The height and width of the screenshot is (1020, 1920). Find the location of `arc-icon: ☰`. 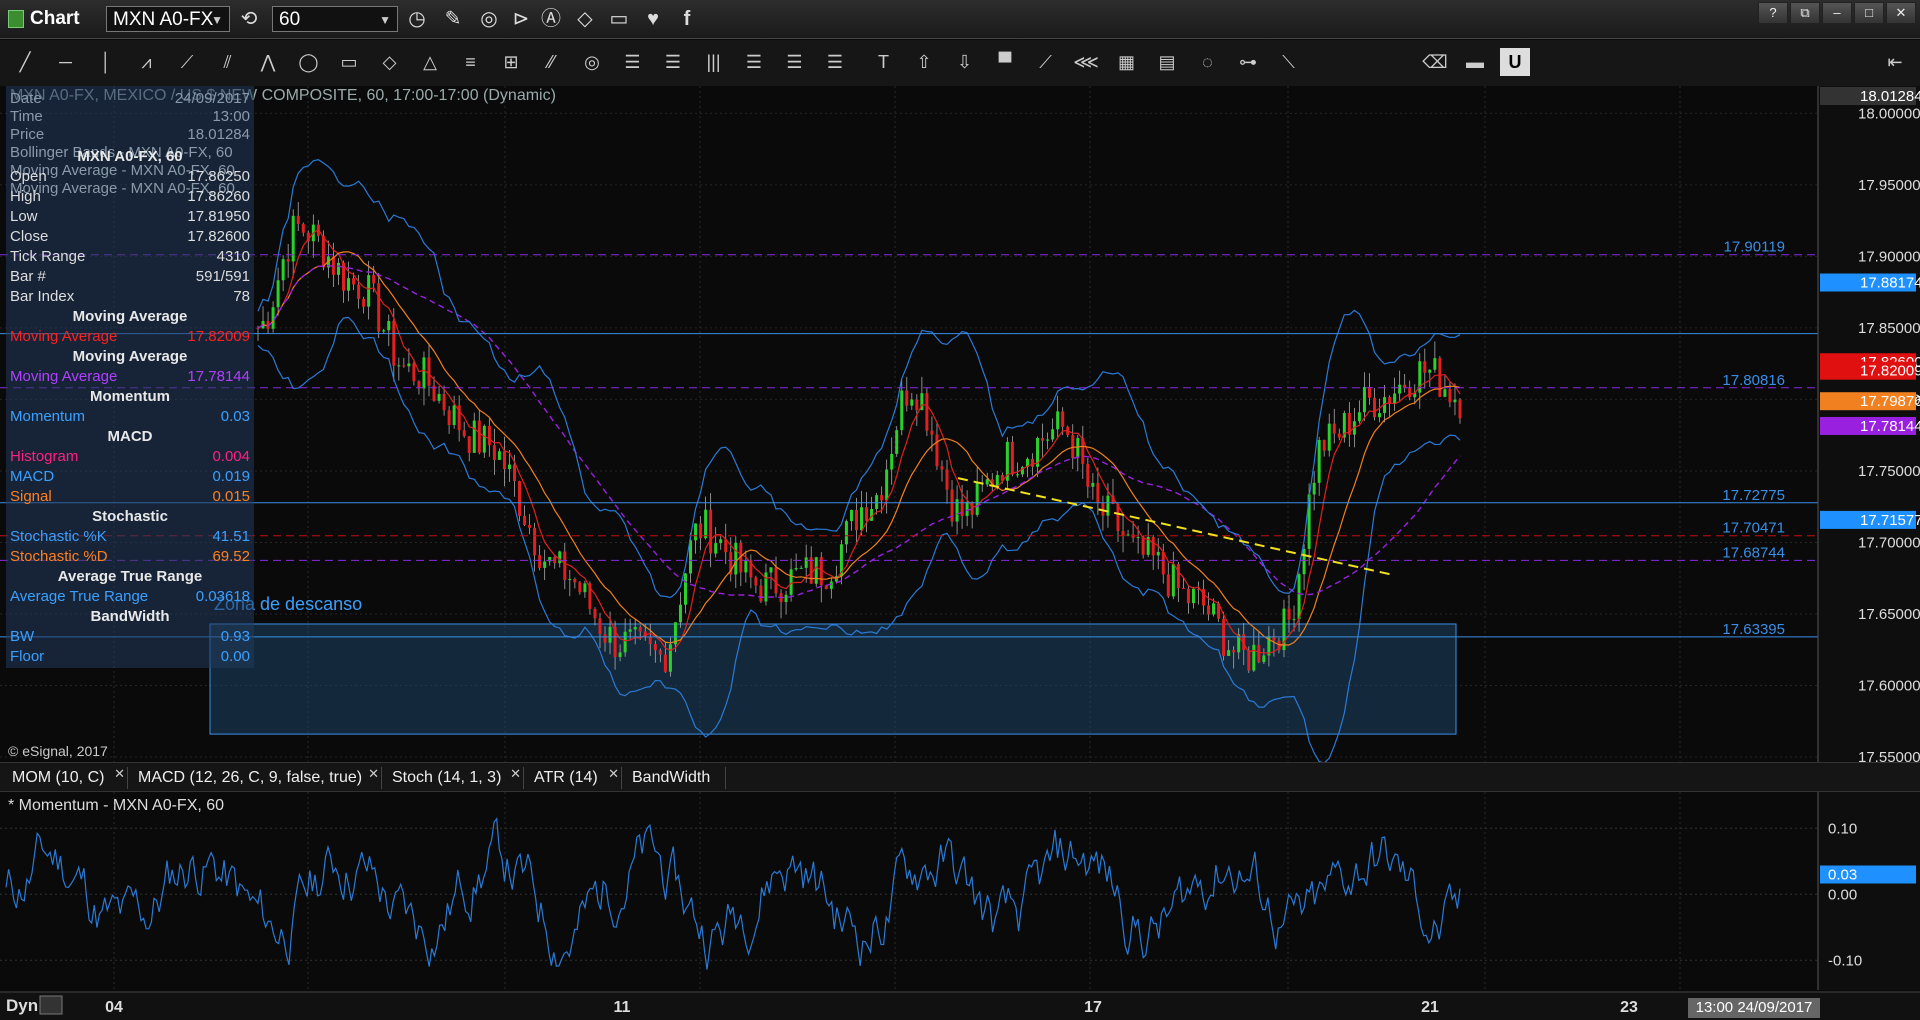

arc-icon: ☰ is located at coordinates (795, 62).